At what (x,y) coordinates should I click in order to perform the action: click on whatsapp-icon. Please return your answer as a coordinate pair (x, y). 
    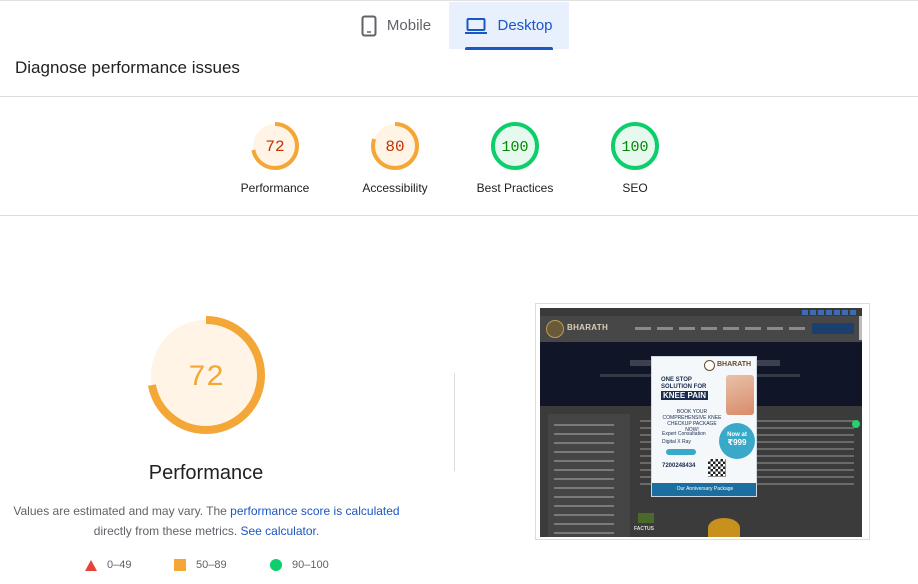
    Looking at the image, I should click on (856, 424).